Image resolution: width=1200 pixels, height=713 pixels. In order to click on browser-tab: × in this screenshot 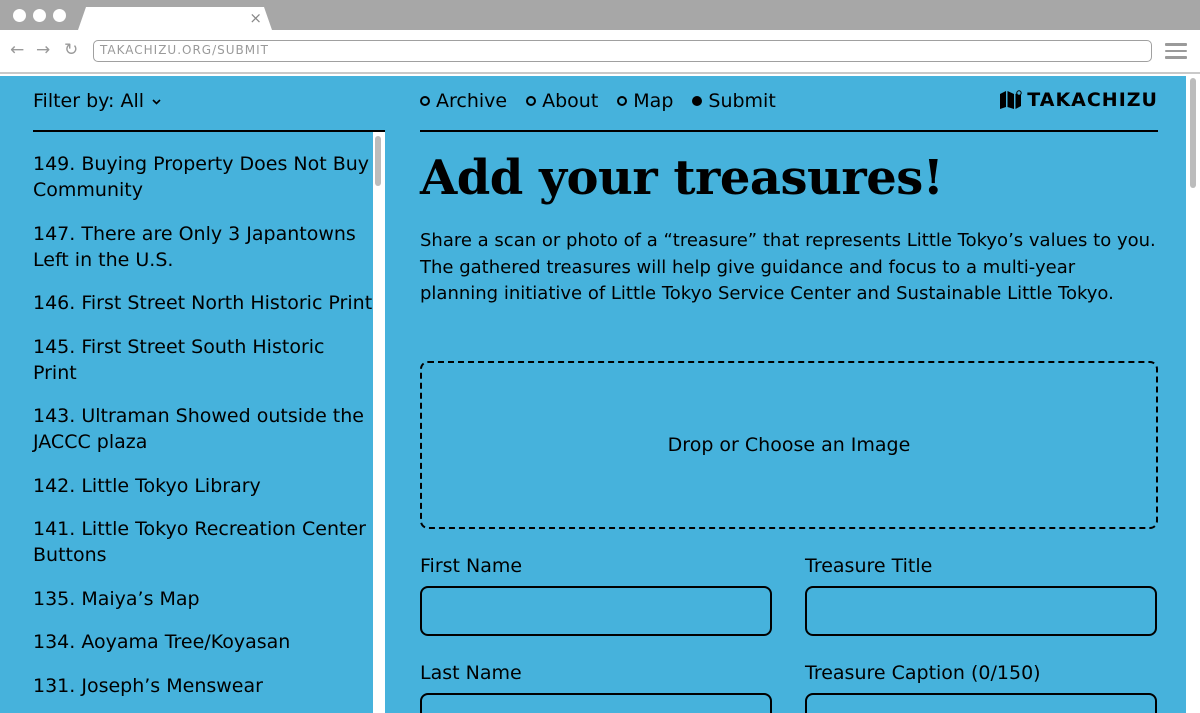, I will do `click(175, 18)`.